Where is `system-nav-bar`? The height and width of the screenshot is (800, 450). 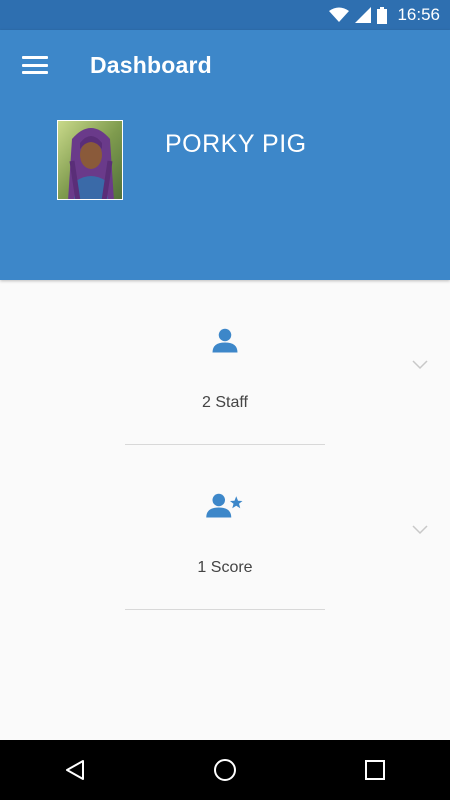
system-nav-bar is located at coordinates (225, 770).